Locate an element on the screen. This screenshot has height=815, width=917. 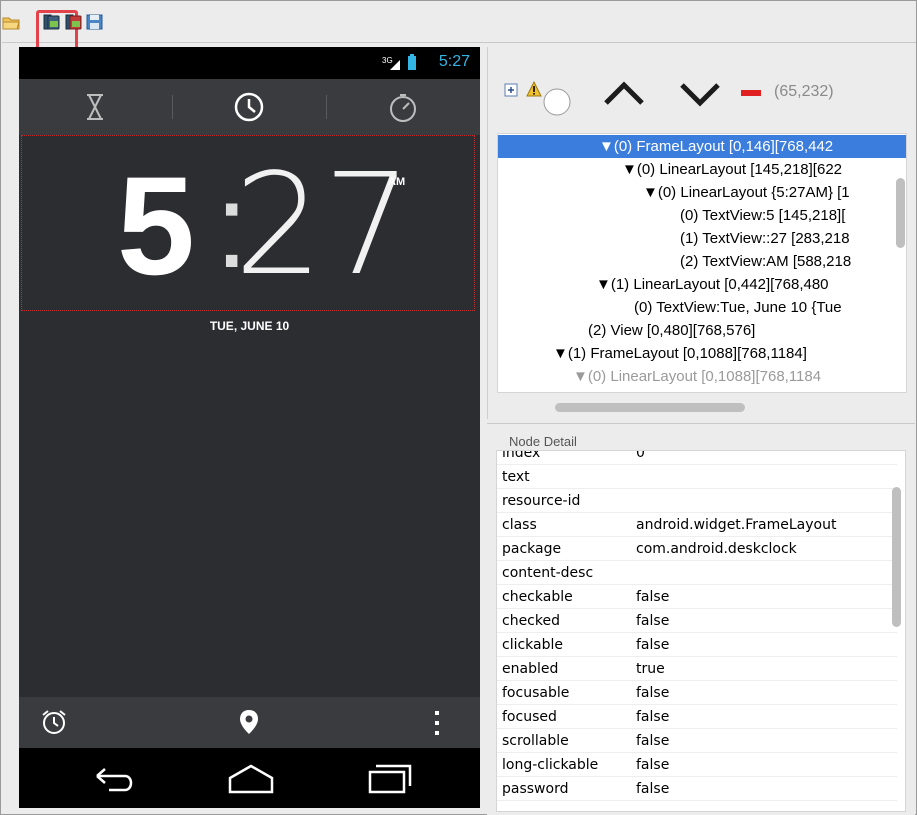
detail-row: class android.widget.FrameLayout is located at coordinates (697, 525).